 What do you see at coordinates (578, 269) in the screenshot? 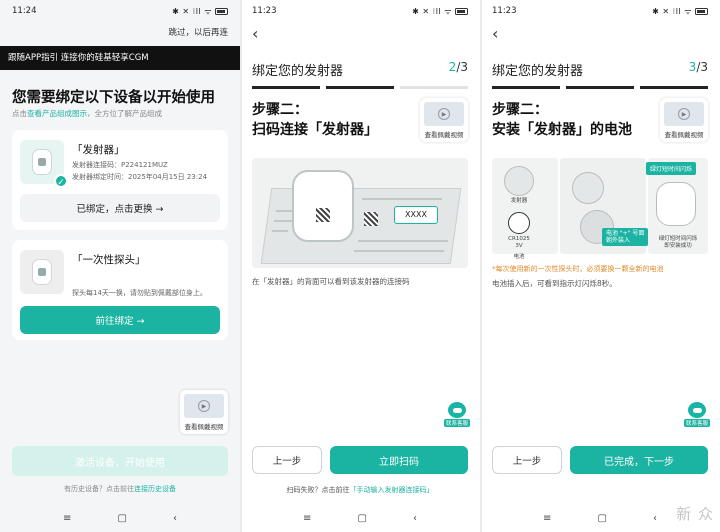
I see `battery-warning: *每次使用新的一次性探头时，必须要换一颗全新的电池` at bounding box center [578, 269].